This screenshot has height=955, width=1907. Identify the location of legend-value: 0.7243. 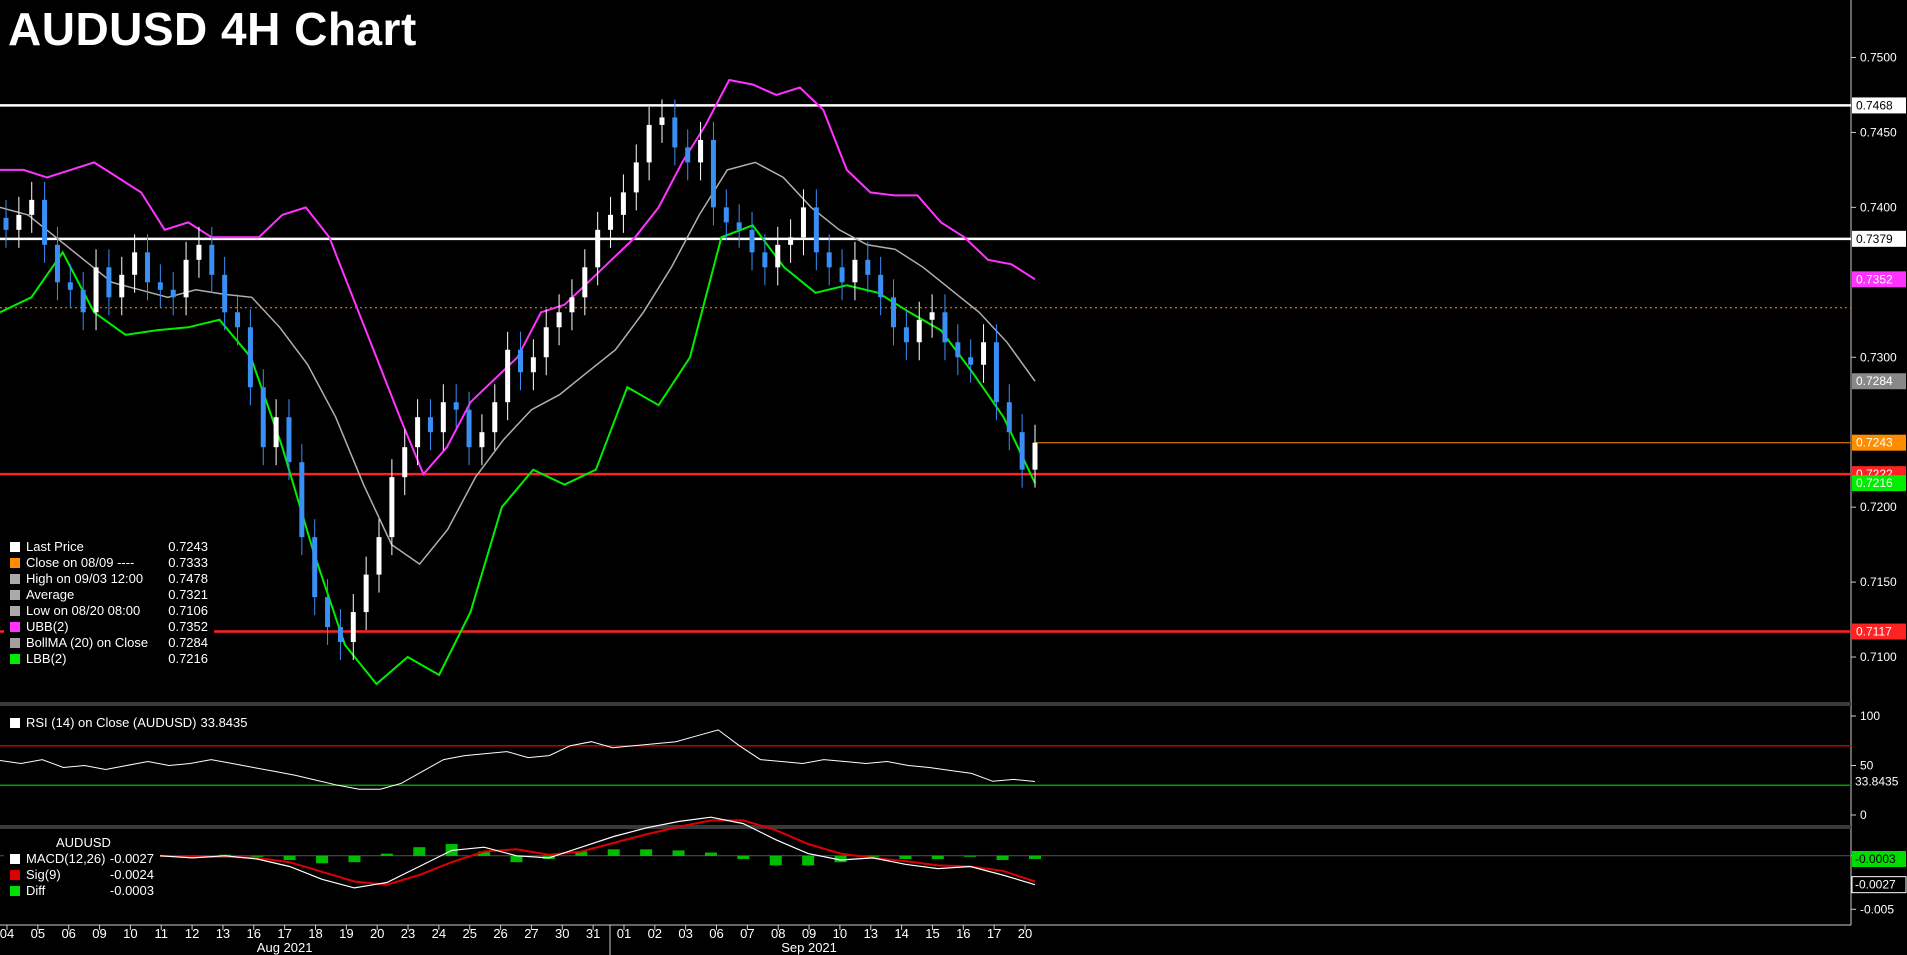
(188, 546).